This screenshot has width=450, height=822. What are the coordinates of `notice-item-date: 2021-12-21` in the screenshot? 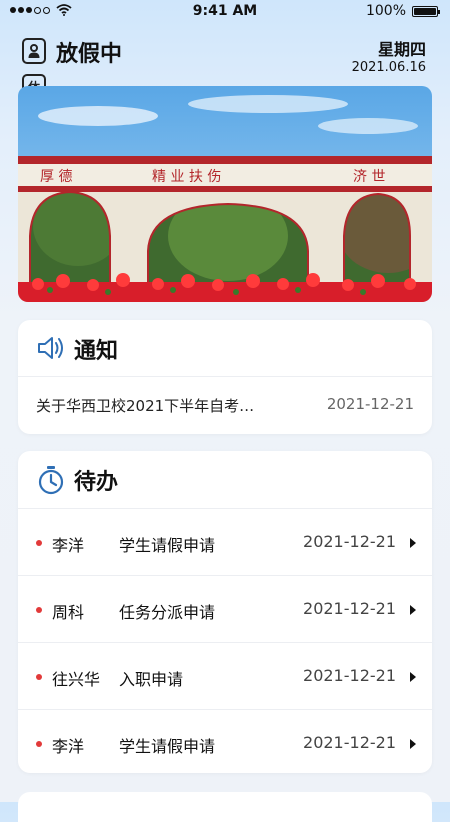 It's located at (370, 404).